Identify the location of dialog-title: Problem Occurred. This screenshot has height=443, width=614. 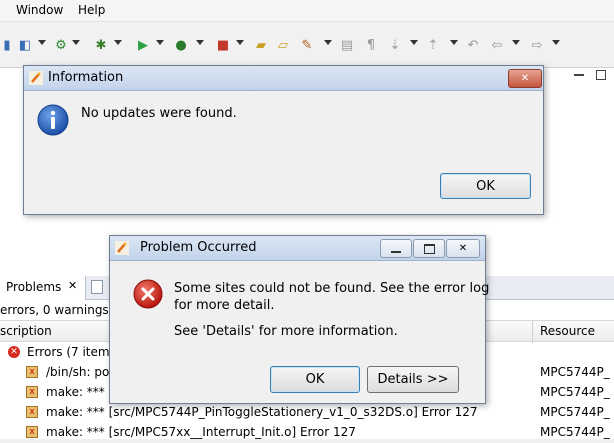
(198, 247).